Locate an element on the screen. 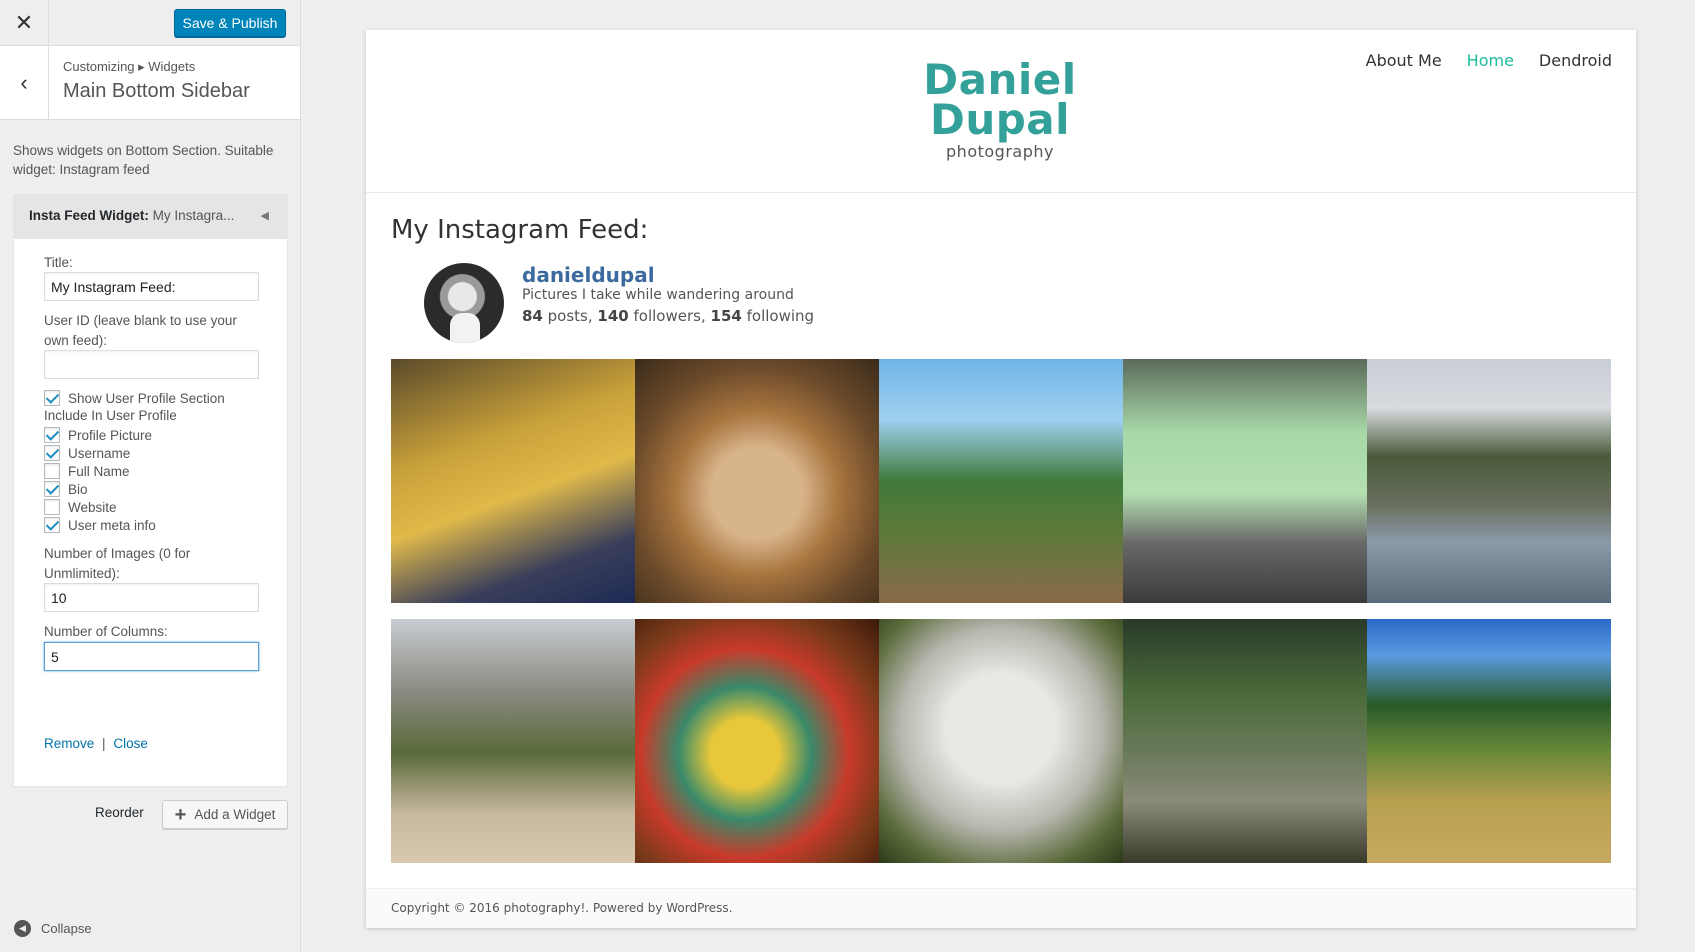 Image resolution: width=1695 pixels, height=952 pixels. option-website: Website is located at coordinates (80, 507).